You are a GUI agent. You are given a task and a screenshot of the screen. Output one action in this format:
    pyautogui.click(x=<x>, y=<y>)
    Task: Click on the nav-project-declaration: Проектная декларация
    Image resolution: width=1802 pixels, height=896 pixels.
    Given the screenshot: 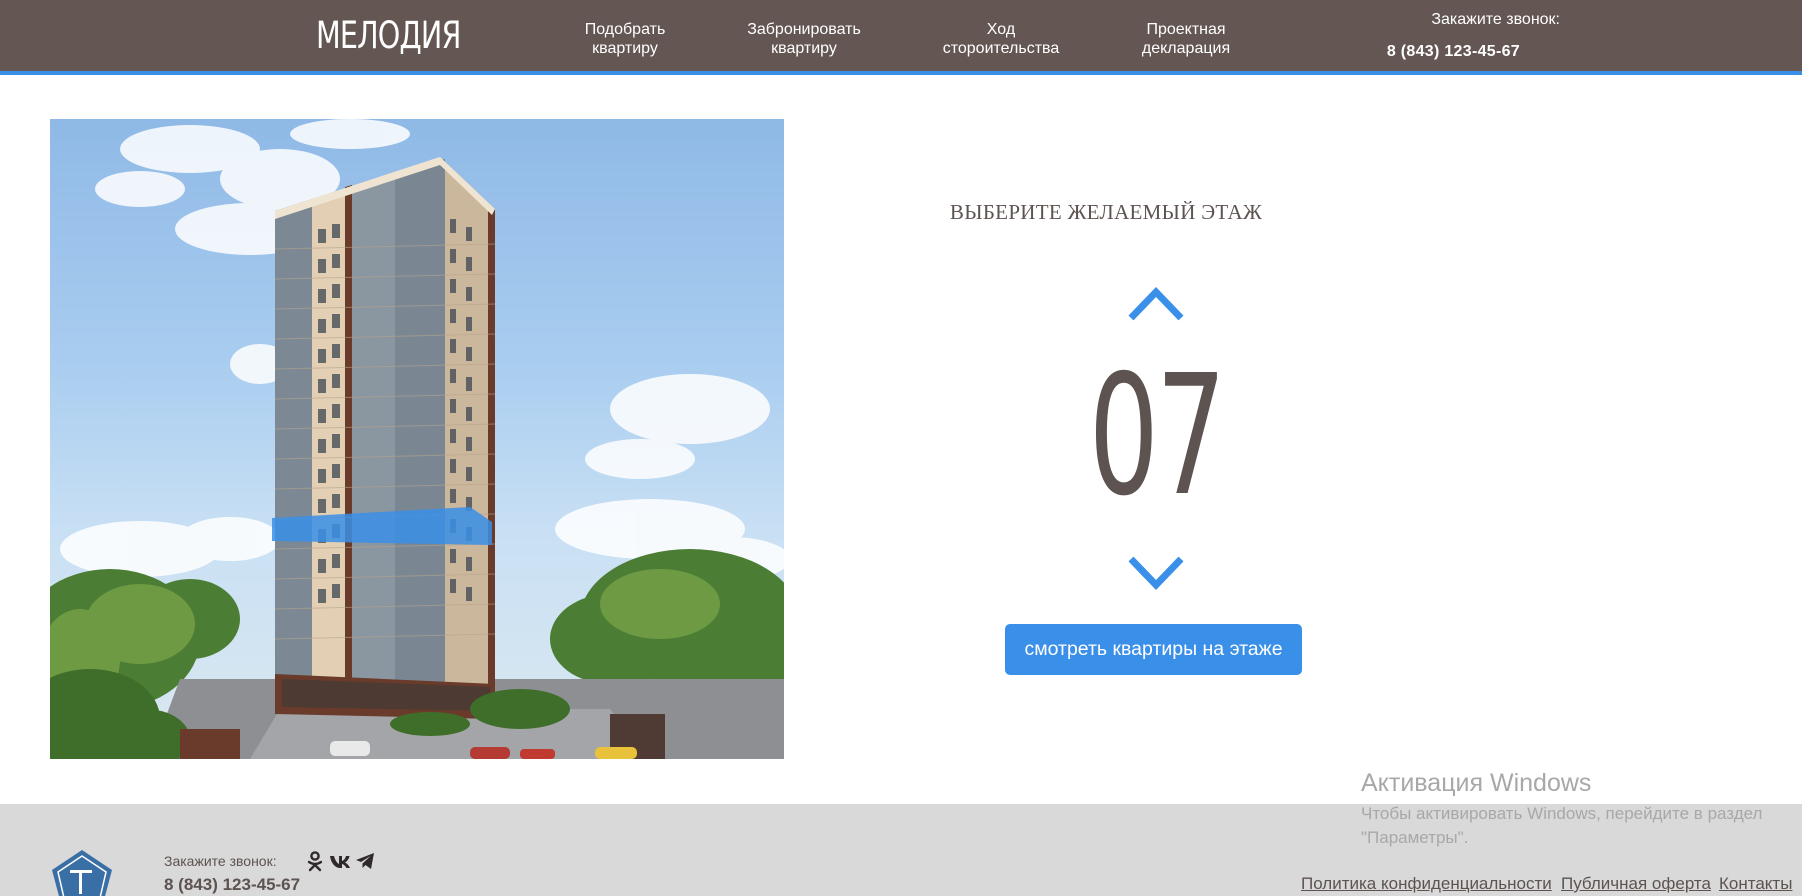 What is the action you would take?
    pyautogui.click(x=1186, y=39)
    